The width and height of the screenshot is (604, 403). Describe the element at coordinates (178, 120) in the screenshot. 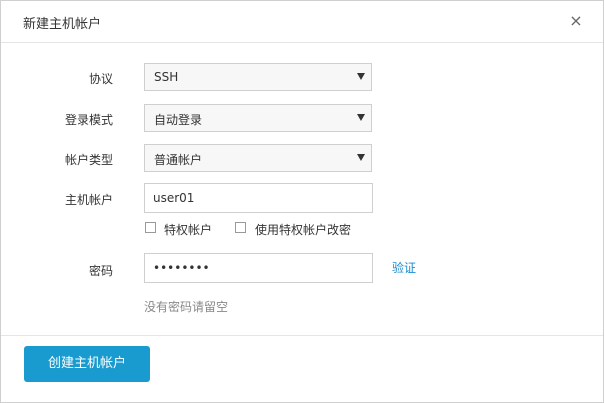

I see `login-mode-value: 自动登录` at that location.